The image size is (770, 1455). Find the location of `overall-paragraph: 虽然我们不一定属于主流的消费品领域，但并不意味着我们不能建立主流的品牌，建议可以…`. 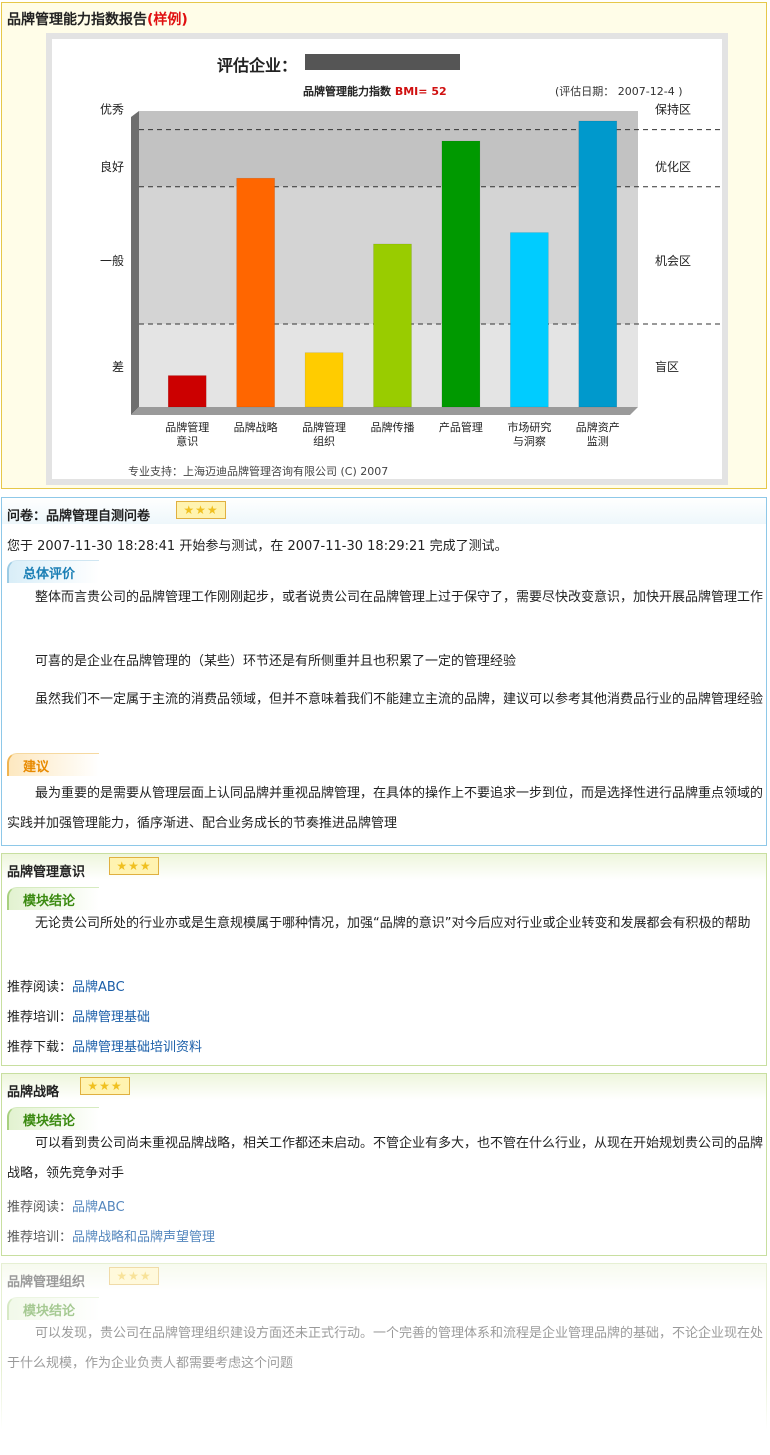

overall-paragraph: 虽然我们不一定属于主流的消费品领域，但并不意味着我们不能建立主流的品牌，建议可以… is located at coordinates (399, 699).